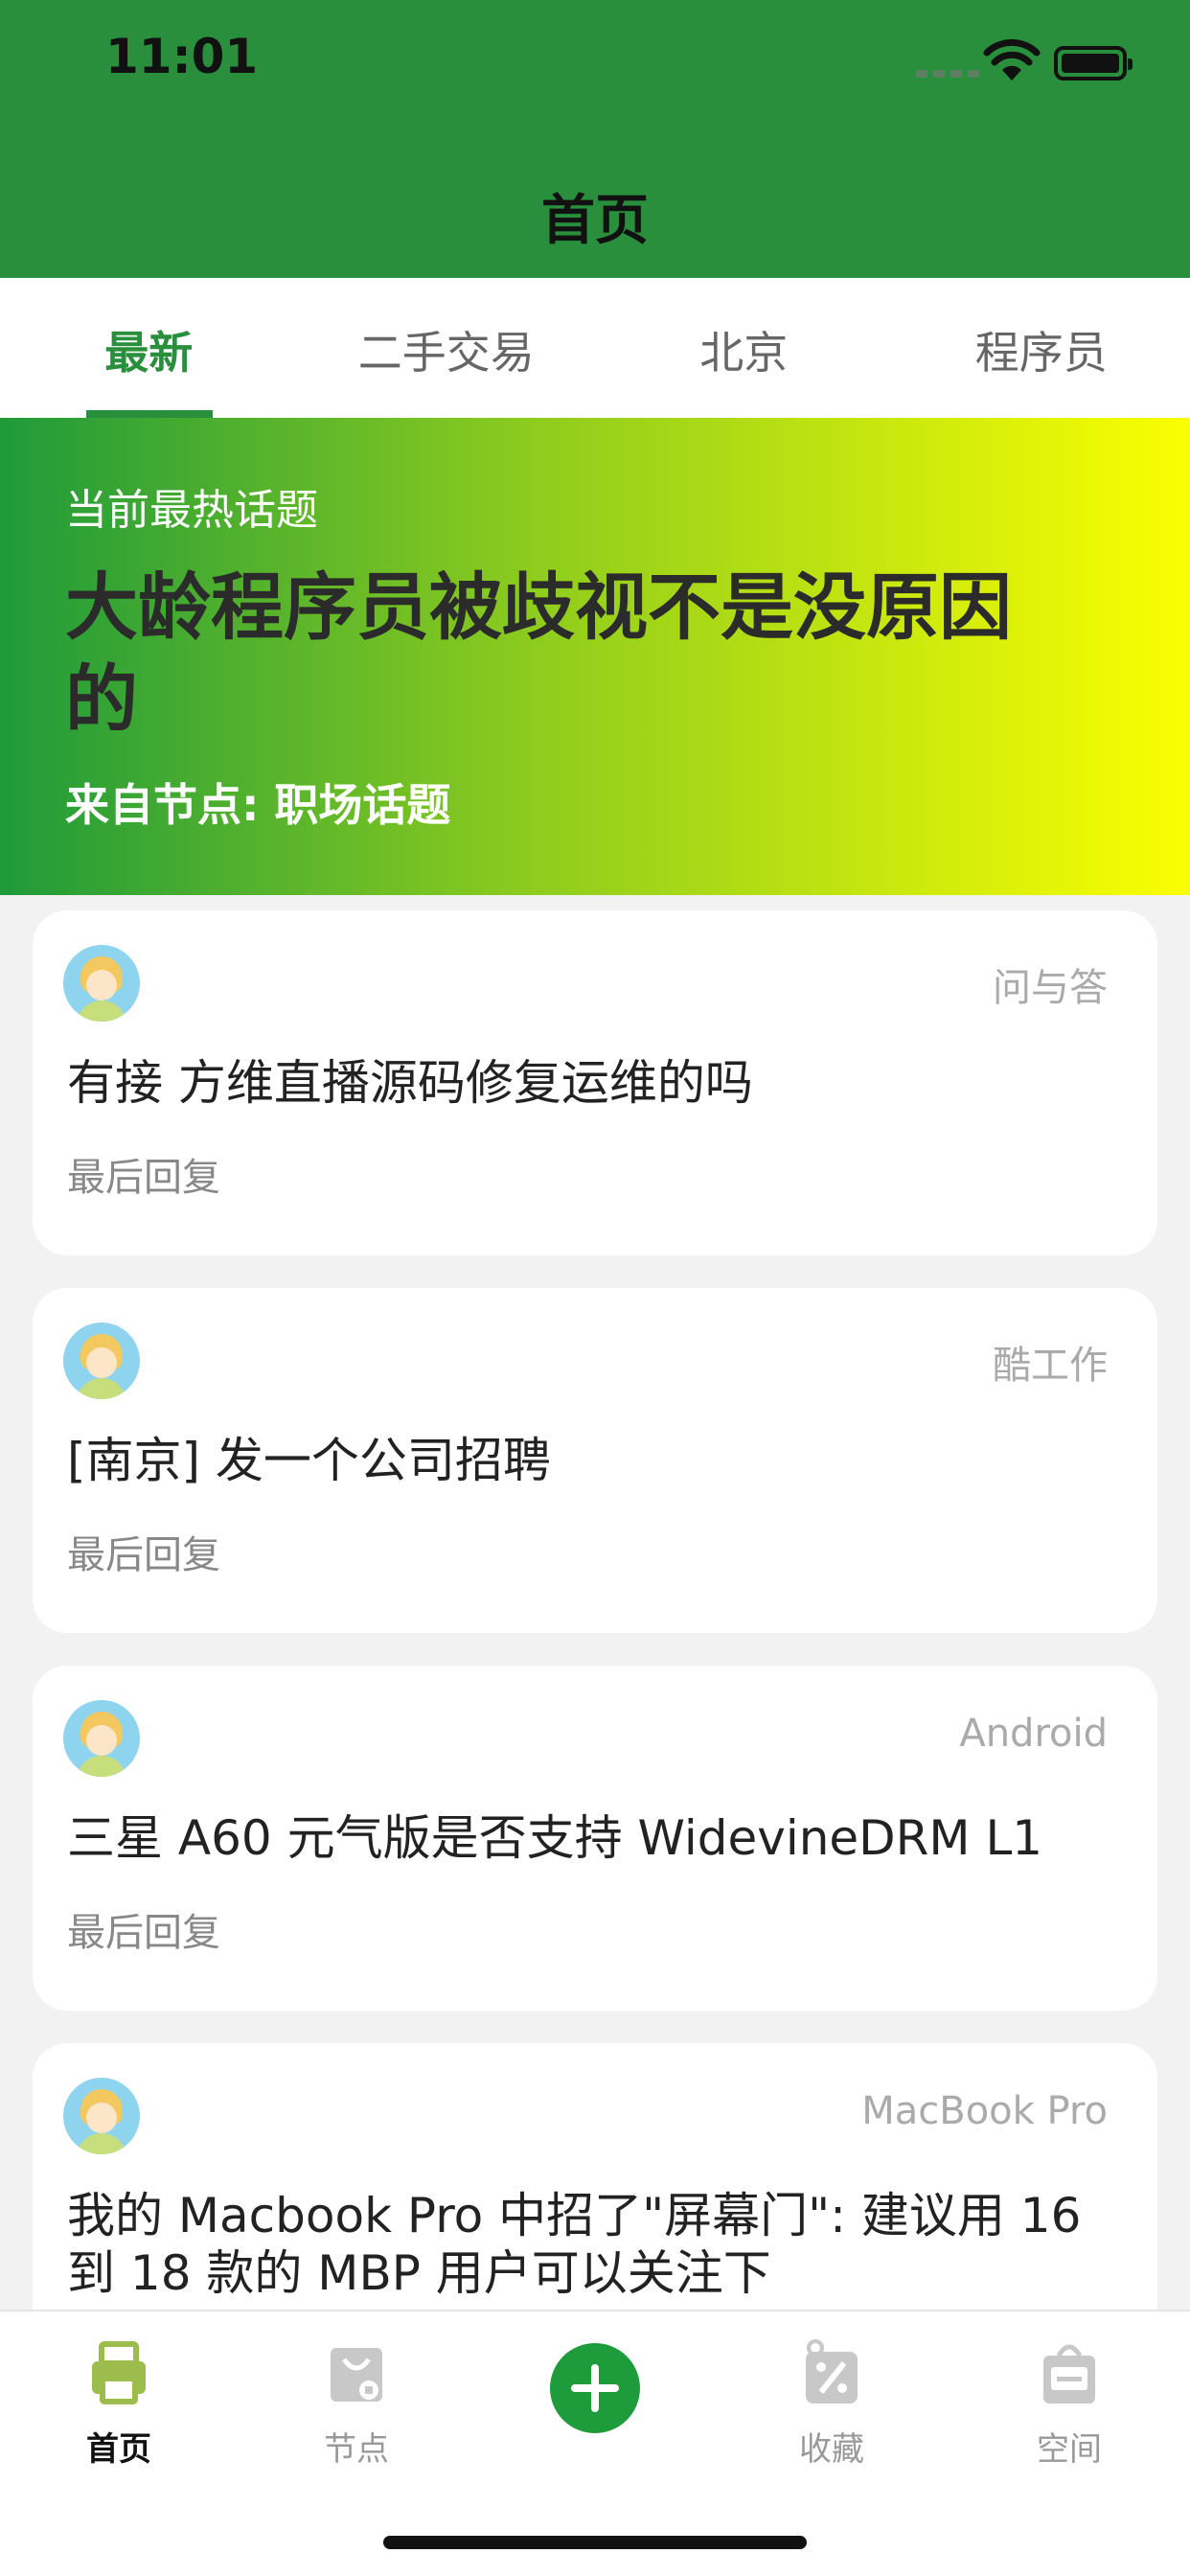 This screenshot has width=1190, height=2576. I want to click on nav-space: 空间, so click(1069, 2404).